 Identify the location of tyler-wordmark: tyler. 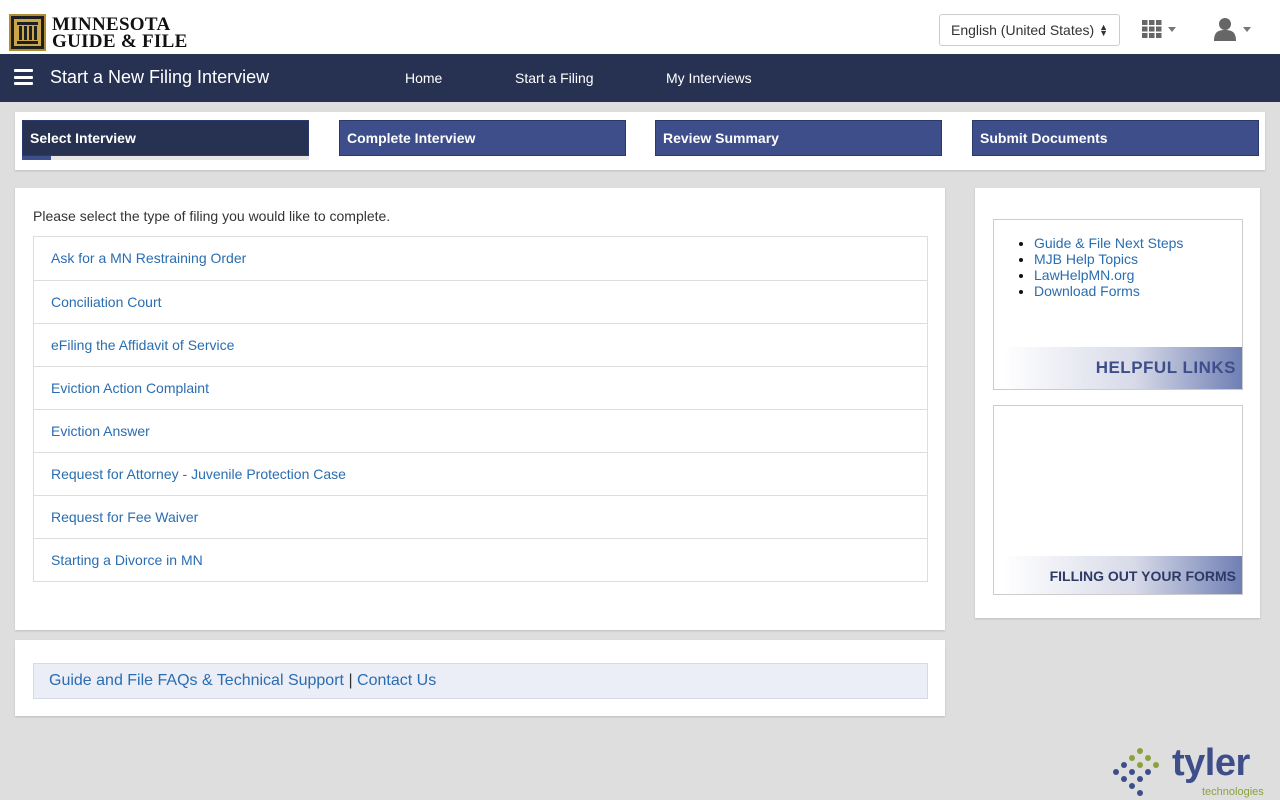
(1211, 763).